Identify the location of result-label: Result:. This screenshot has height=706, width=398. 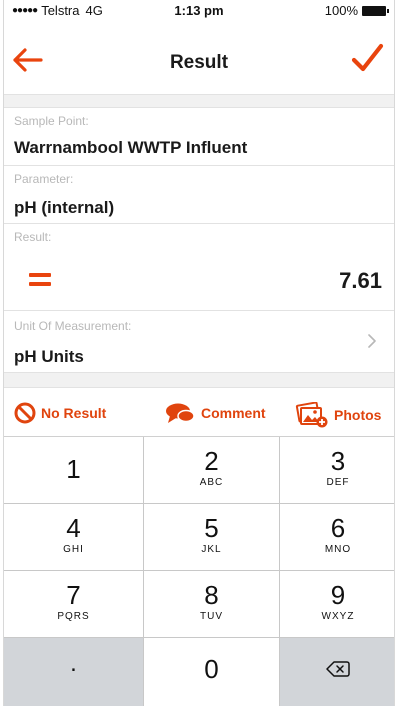
(33, 237).